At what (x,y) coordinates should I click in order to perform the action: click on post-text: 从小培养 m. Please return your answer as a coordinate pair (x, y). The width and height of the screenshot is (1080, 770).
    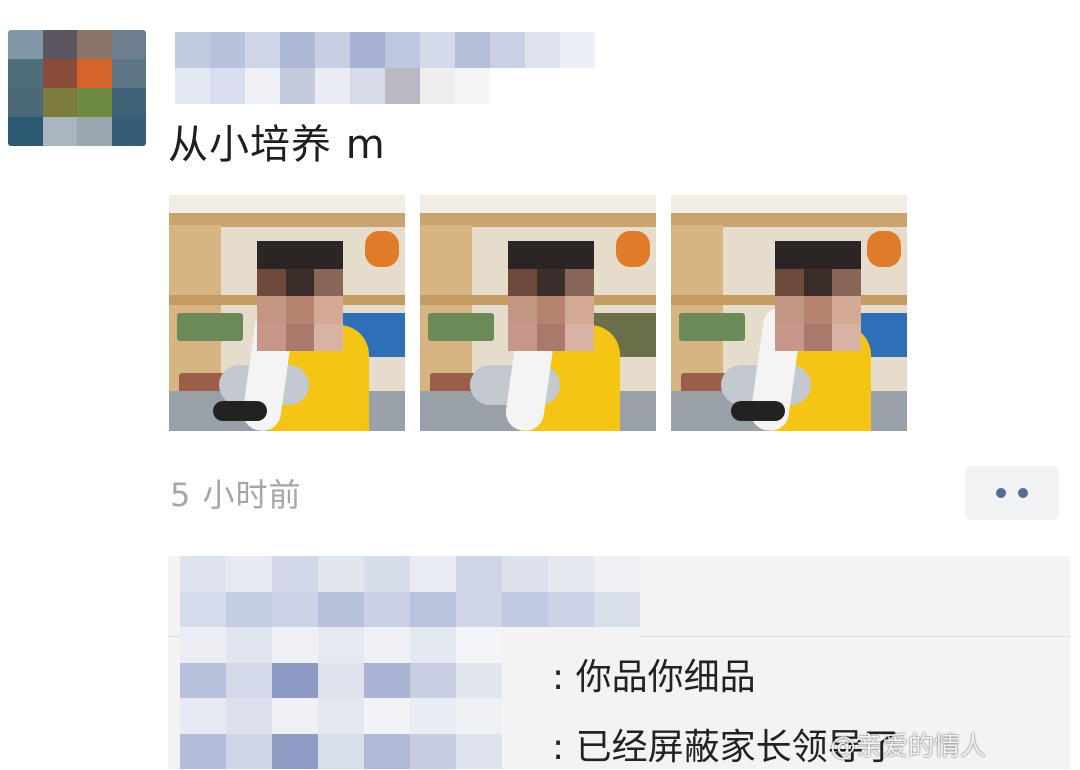
    Looking at the image, I should click on (277, 145).